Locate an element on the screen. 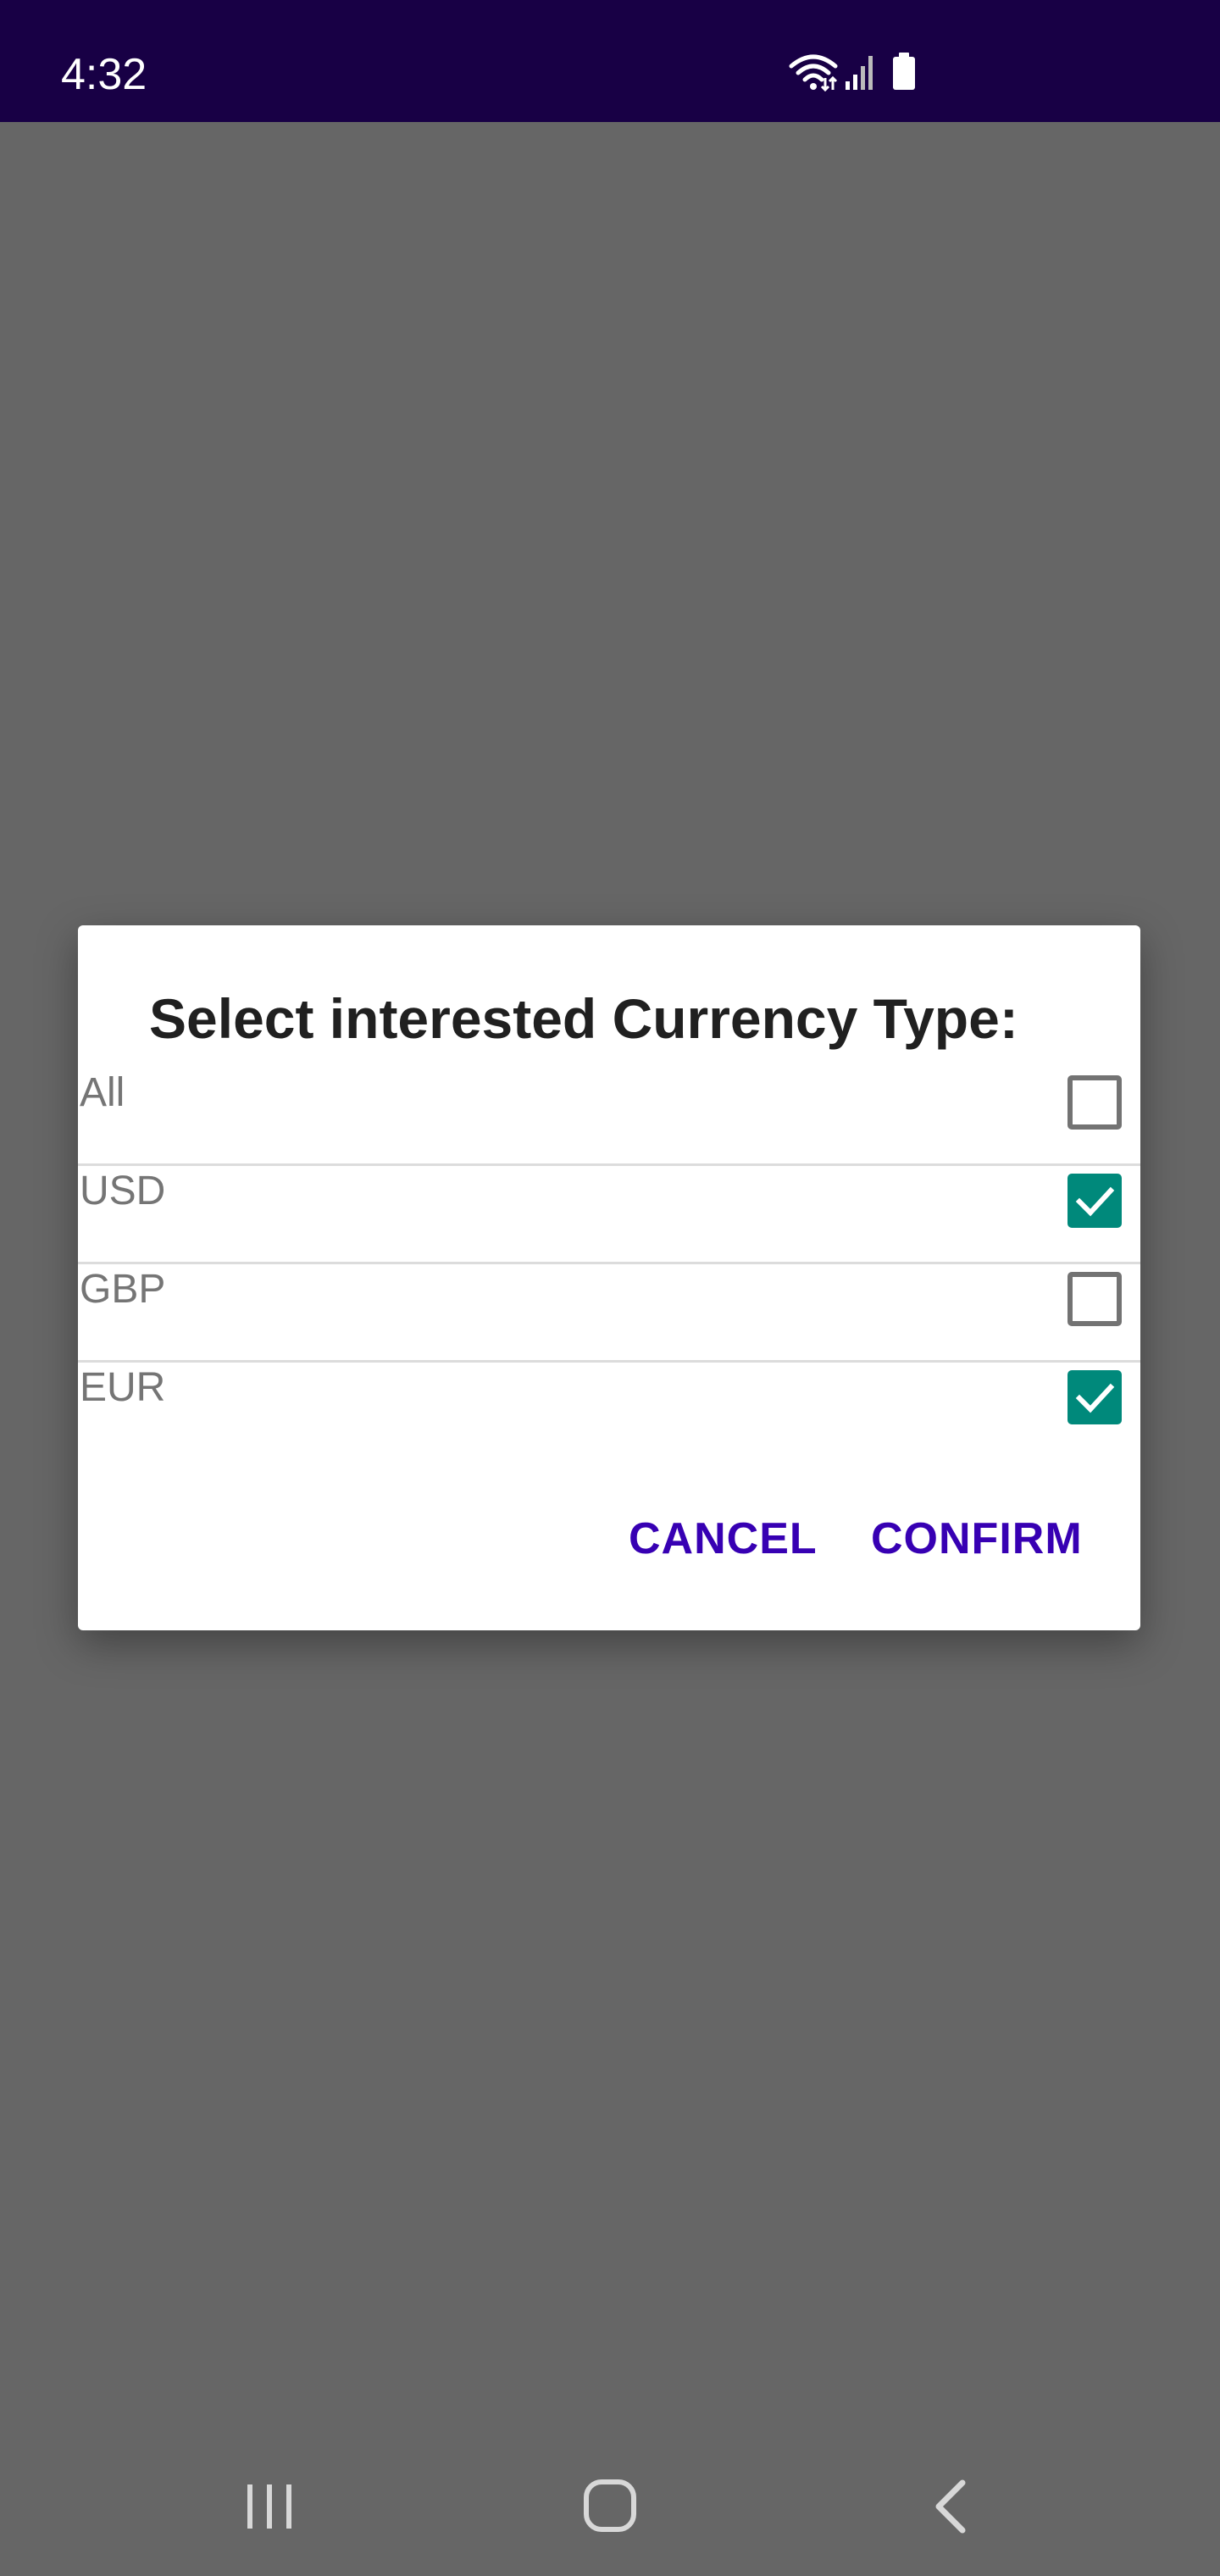 The image size is (1220, 2576). status-time: 4:32 is located at coordinates (104, 74).